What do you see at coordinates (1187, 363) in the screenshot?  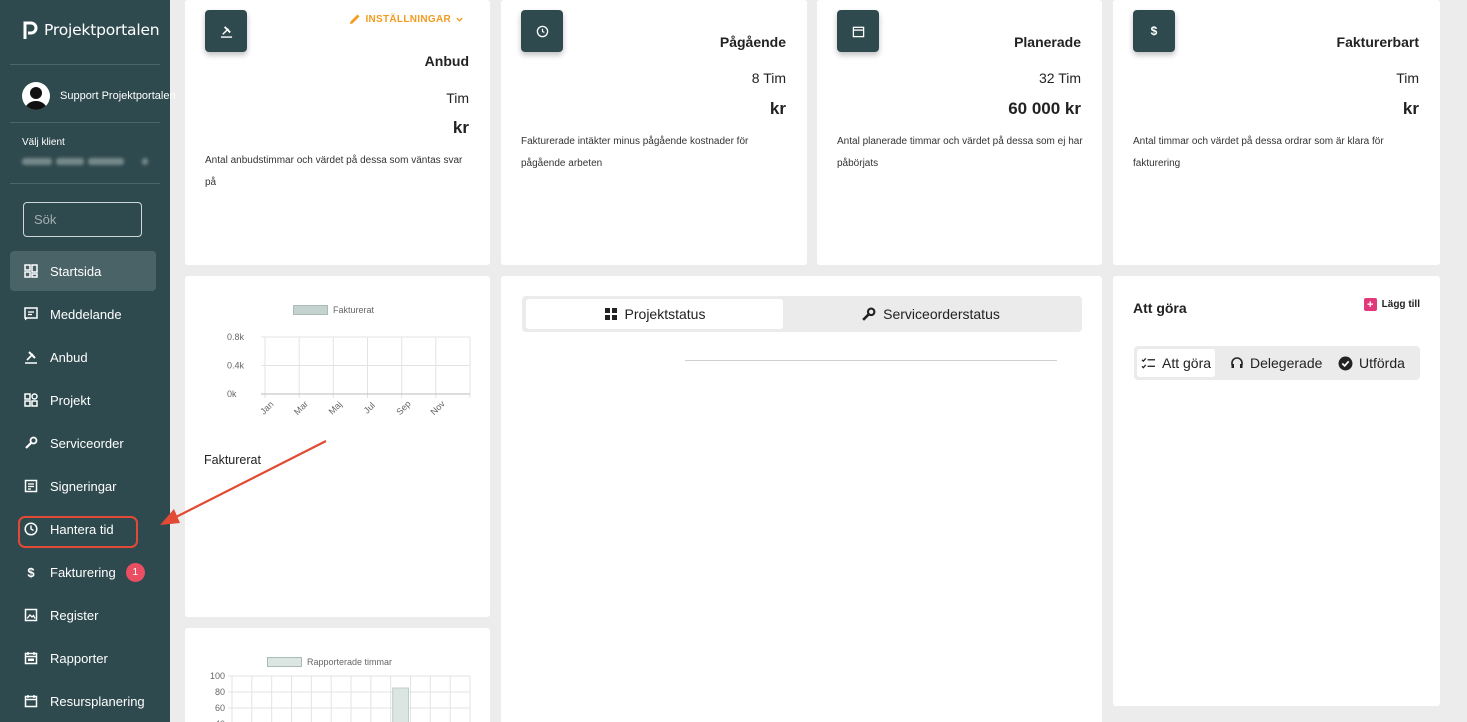 I see `tab-label: Att göra` at bounding box center [1187, 363].